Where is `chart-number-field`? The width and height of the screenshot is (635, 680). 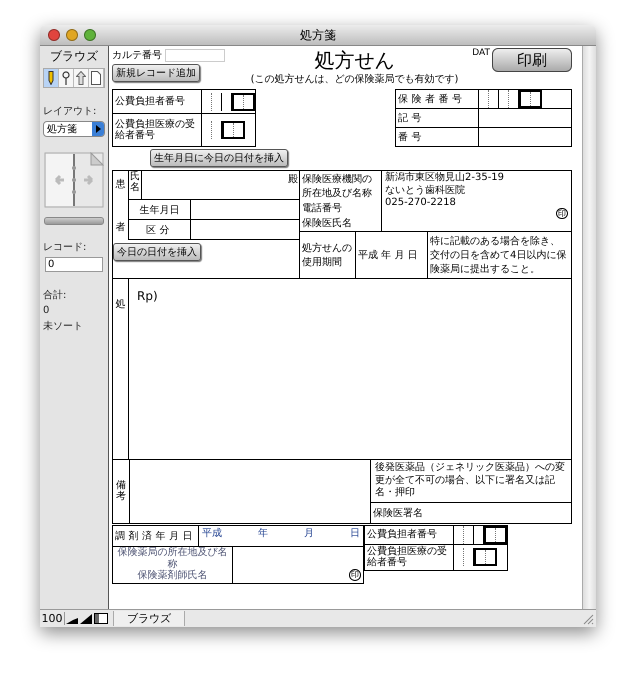
chart-number-field is located at coordinates (195, 55).